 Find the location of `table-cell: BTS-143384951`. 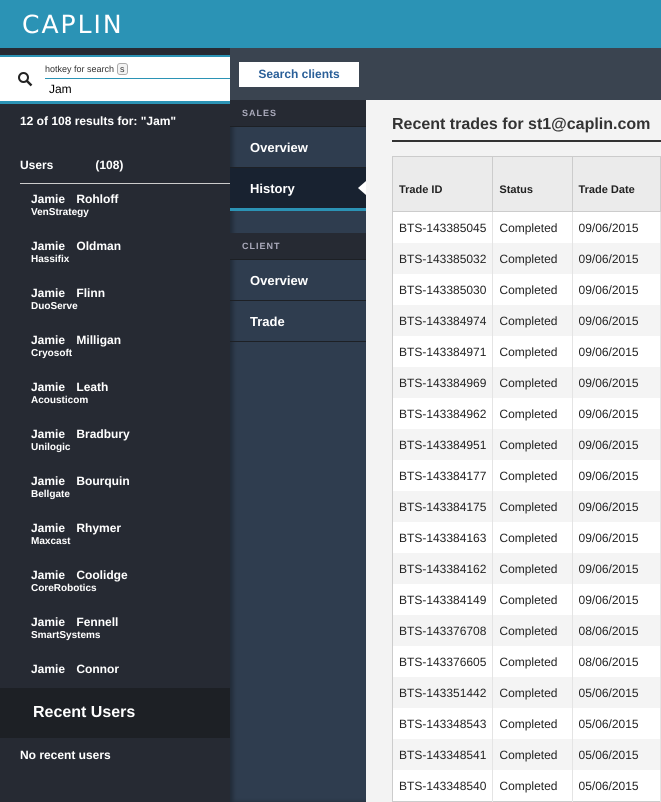

table-cell: BTS-143384951 is located at coordinates (442, 444).